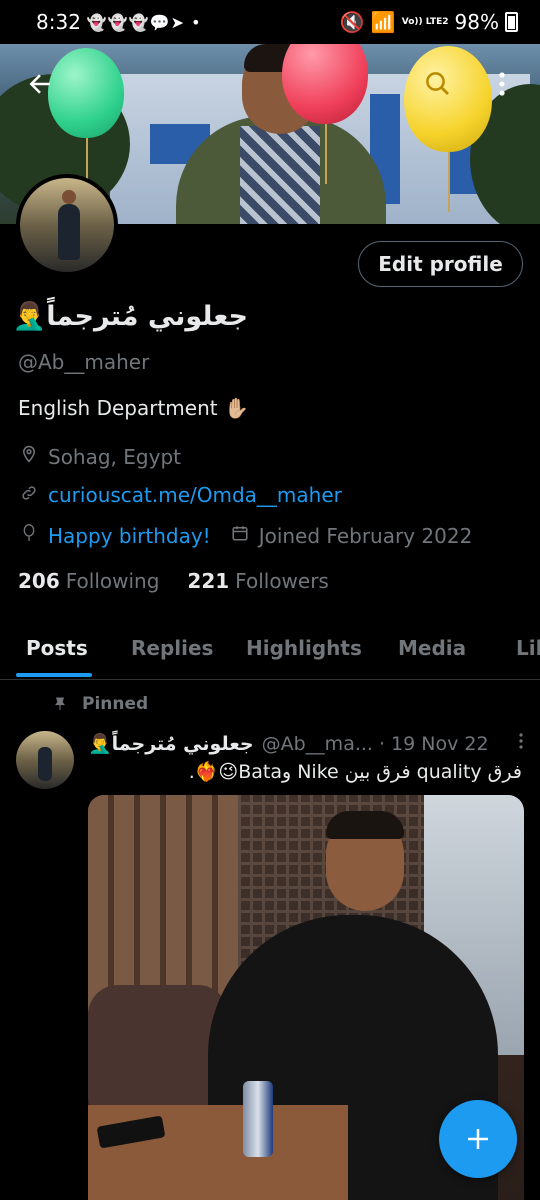  Describe the element at coordinates (240, 535) in the screenshot. I see `calendar-icon` at that location.